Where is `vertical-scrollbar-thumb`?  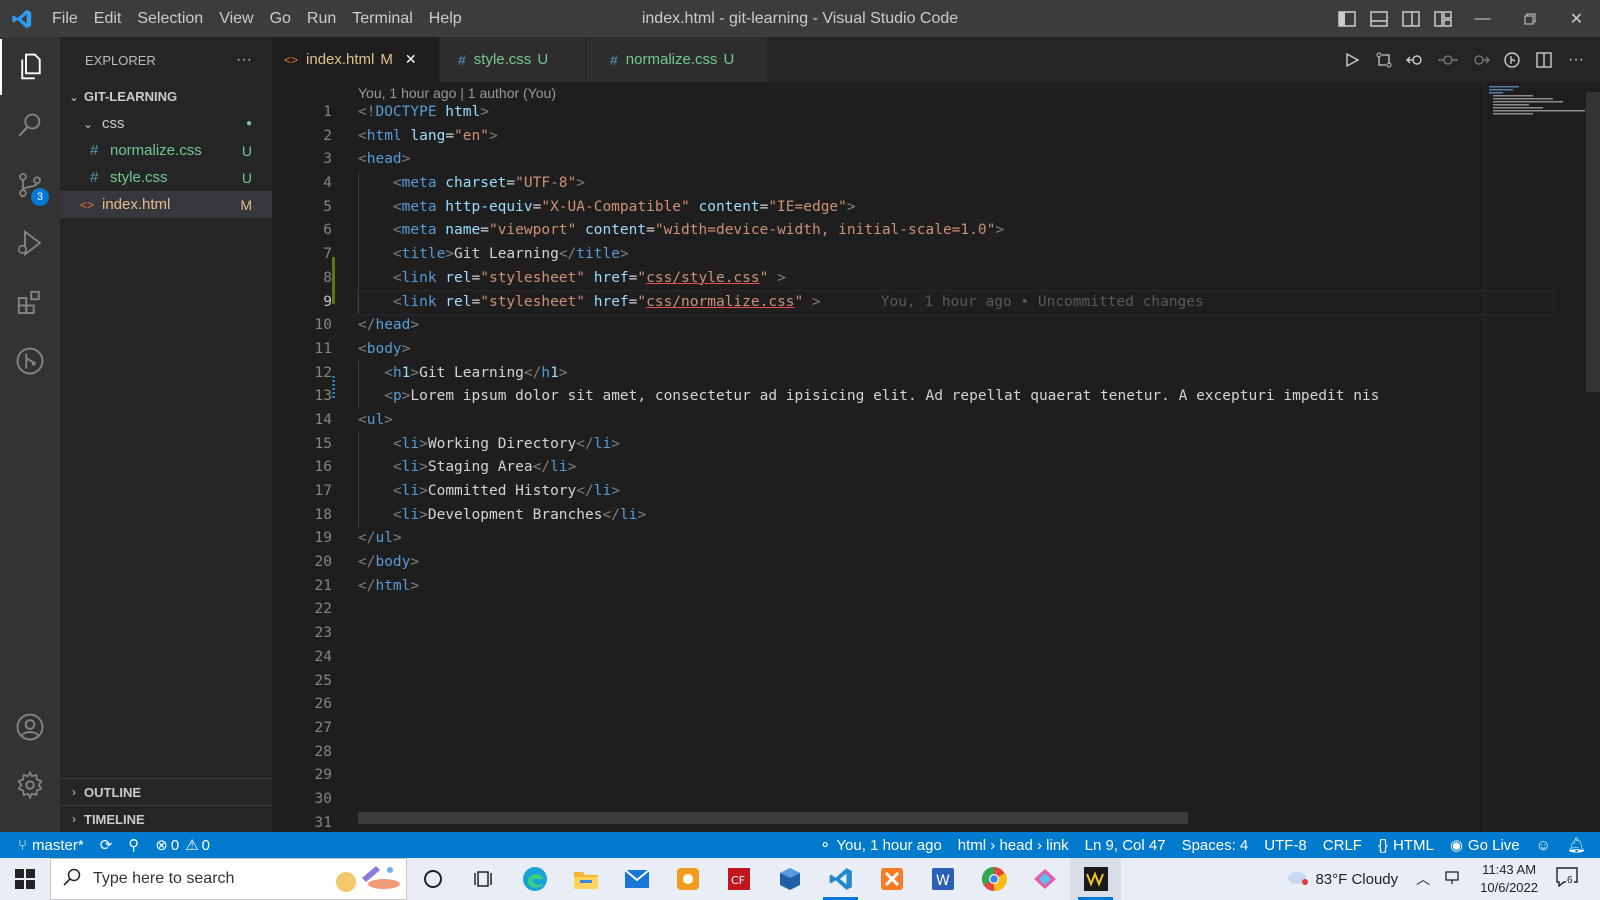 vertical-scrollbar-thumb is located at coordinates (1593, 242).